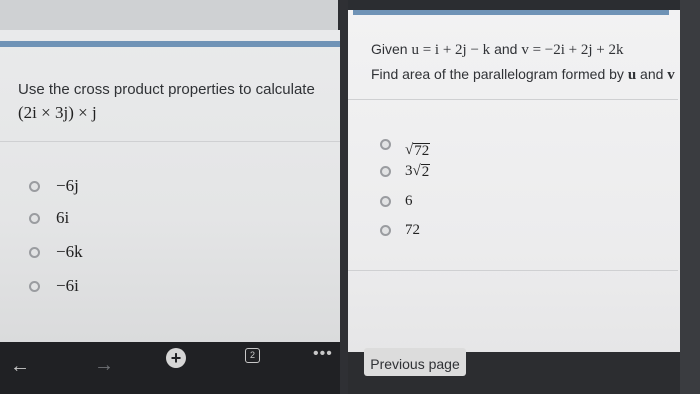 Image resolution: width=700 pixels, height=394 pixels. I want to click on left-option-2: 6i, so click(49, 218).